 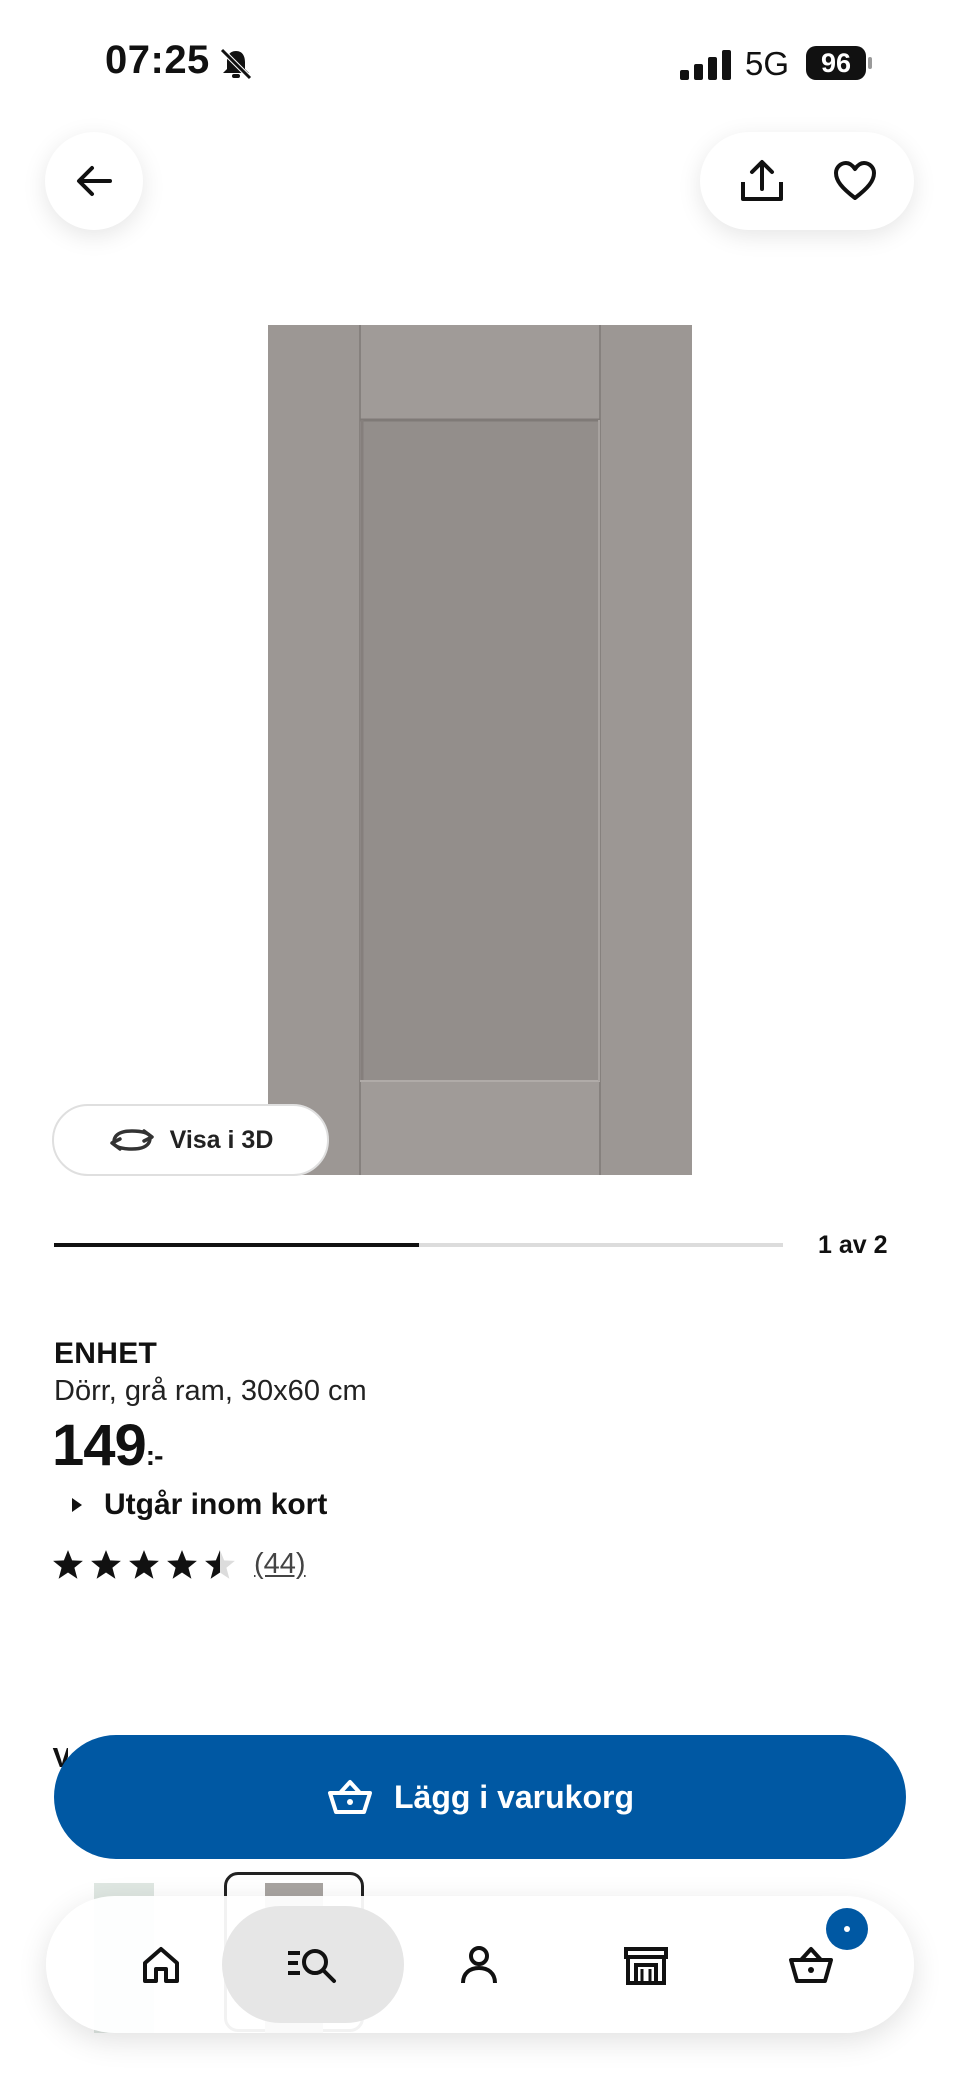 What do you see at coordinates (836, 63) in the screenshot?
I see `battery-level: 96` at bounding box center [836, 63].